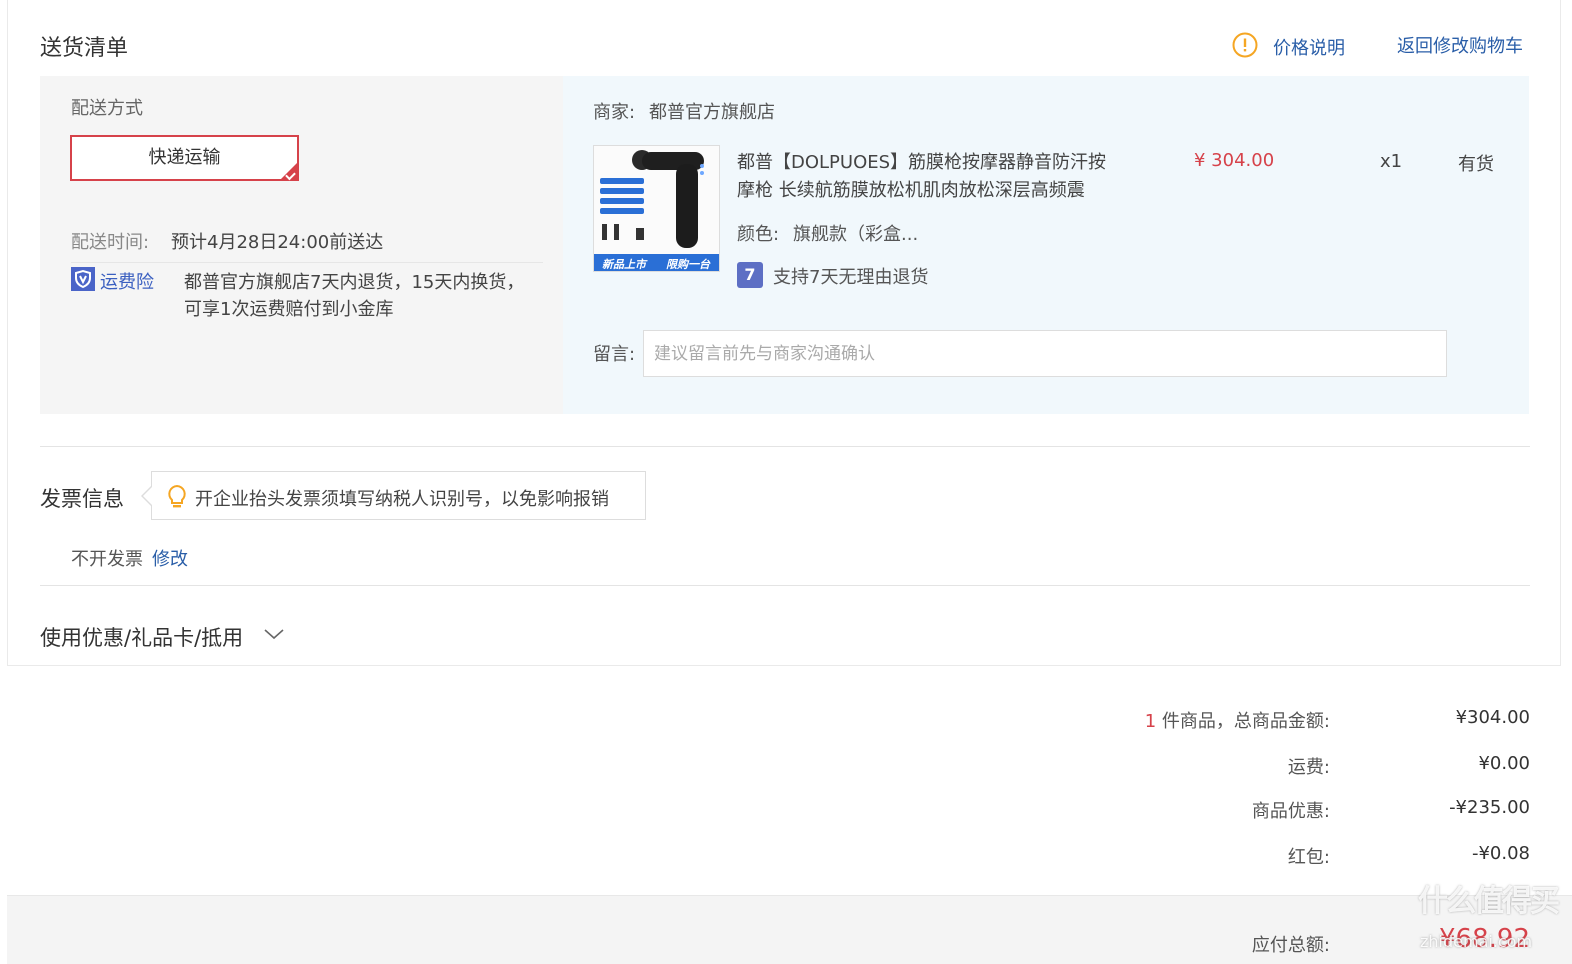 The height and width of the screenshot is (964, 1572). What do you see at coordinates (170, 558) in the screenshot?
I see `invoice-edit-link: 修改` at bounding box center [170, 558].